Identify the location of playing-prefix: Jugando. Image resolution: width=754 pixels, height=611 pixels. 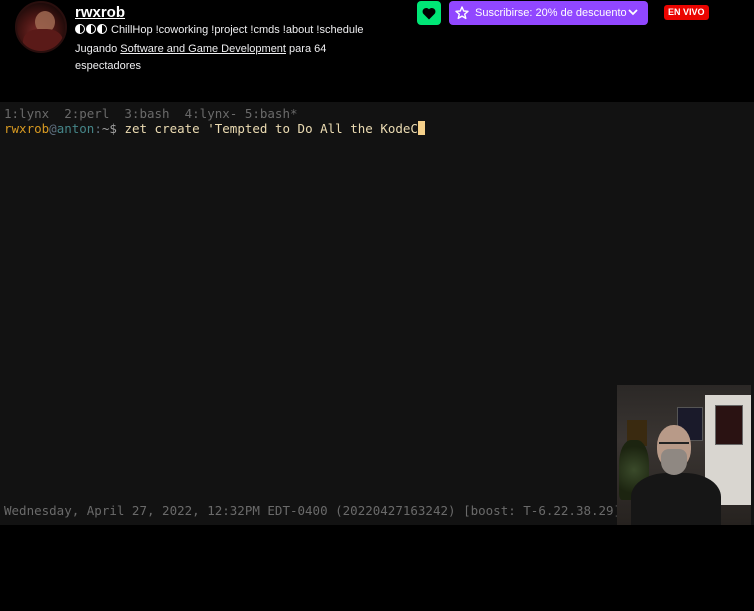
(96, 49).